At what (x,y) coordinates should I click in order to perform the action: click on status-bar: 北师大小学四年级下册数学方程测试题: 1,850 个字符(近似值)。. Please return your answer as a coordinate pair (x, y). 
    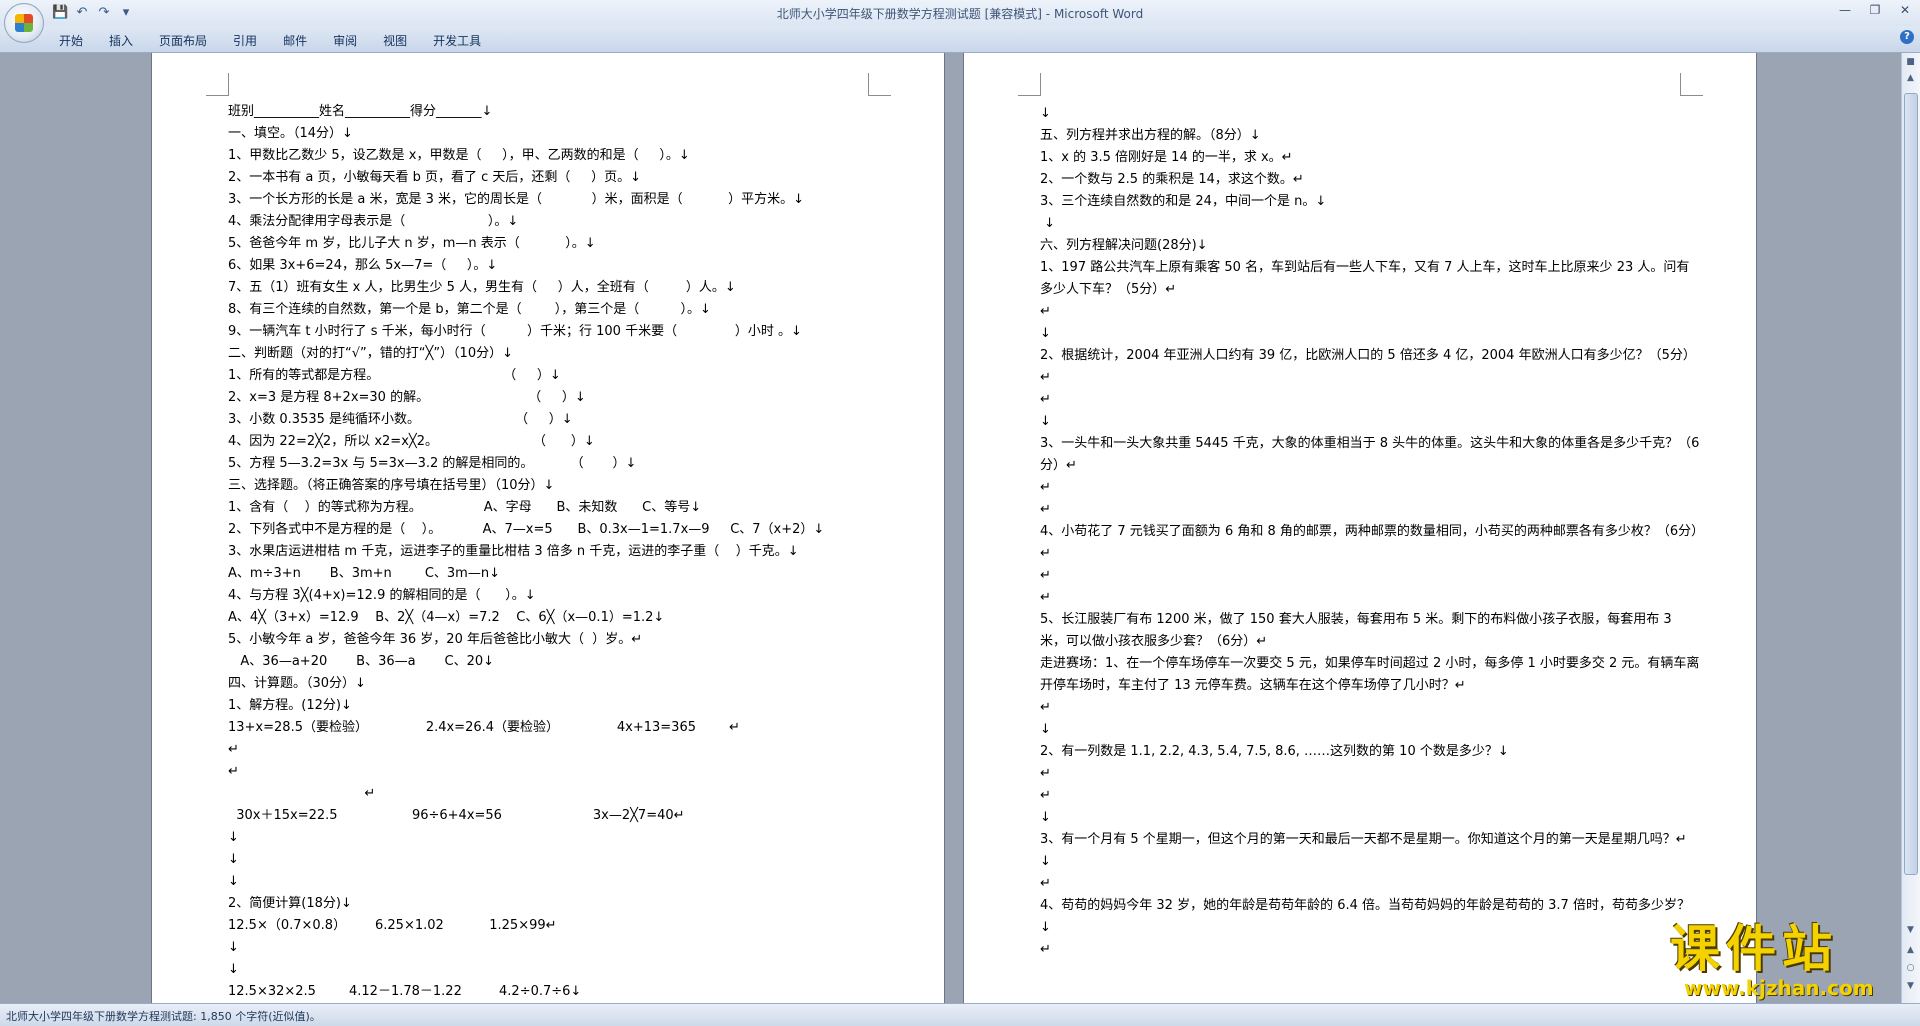
    Looking at the image, I should click on (960, 1014).